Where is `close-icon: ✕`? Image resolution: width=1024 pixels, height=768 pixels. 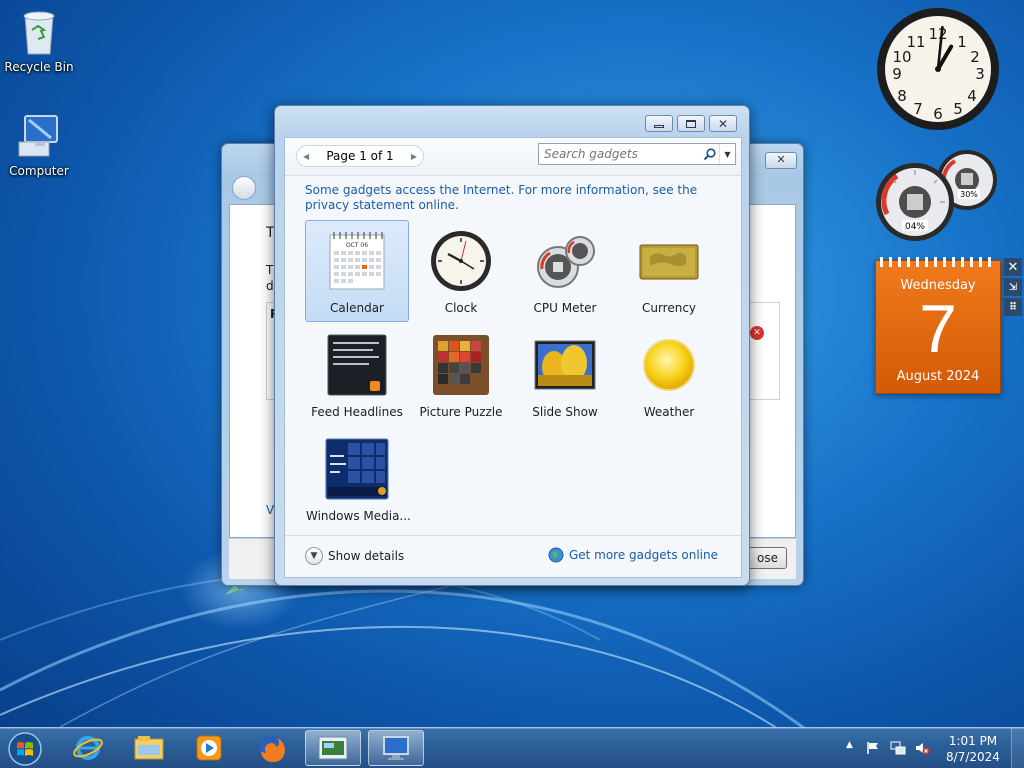 close-icon: ✕ is located at coordinates (723, 123).